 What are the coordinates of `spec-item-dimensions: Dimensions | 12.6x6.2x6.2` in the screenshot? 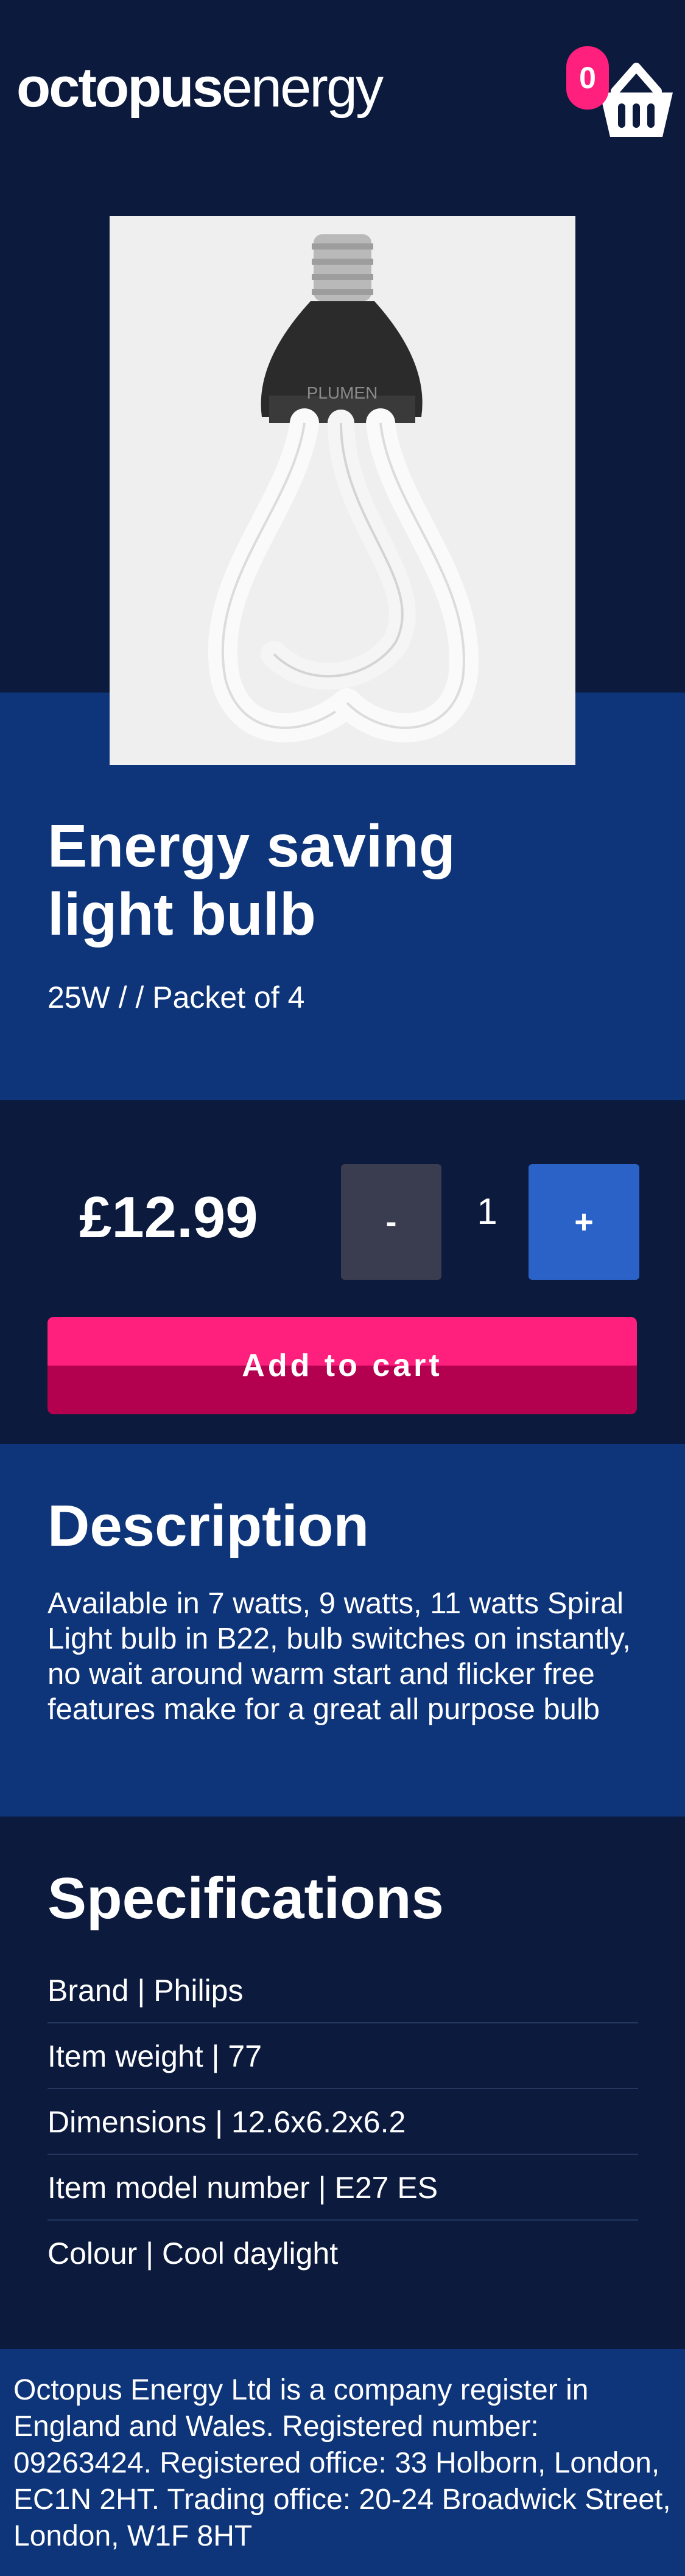 It's located at (342, 2122).